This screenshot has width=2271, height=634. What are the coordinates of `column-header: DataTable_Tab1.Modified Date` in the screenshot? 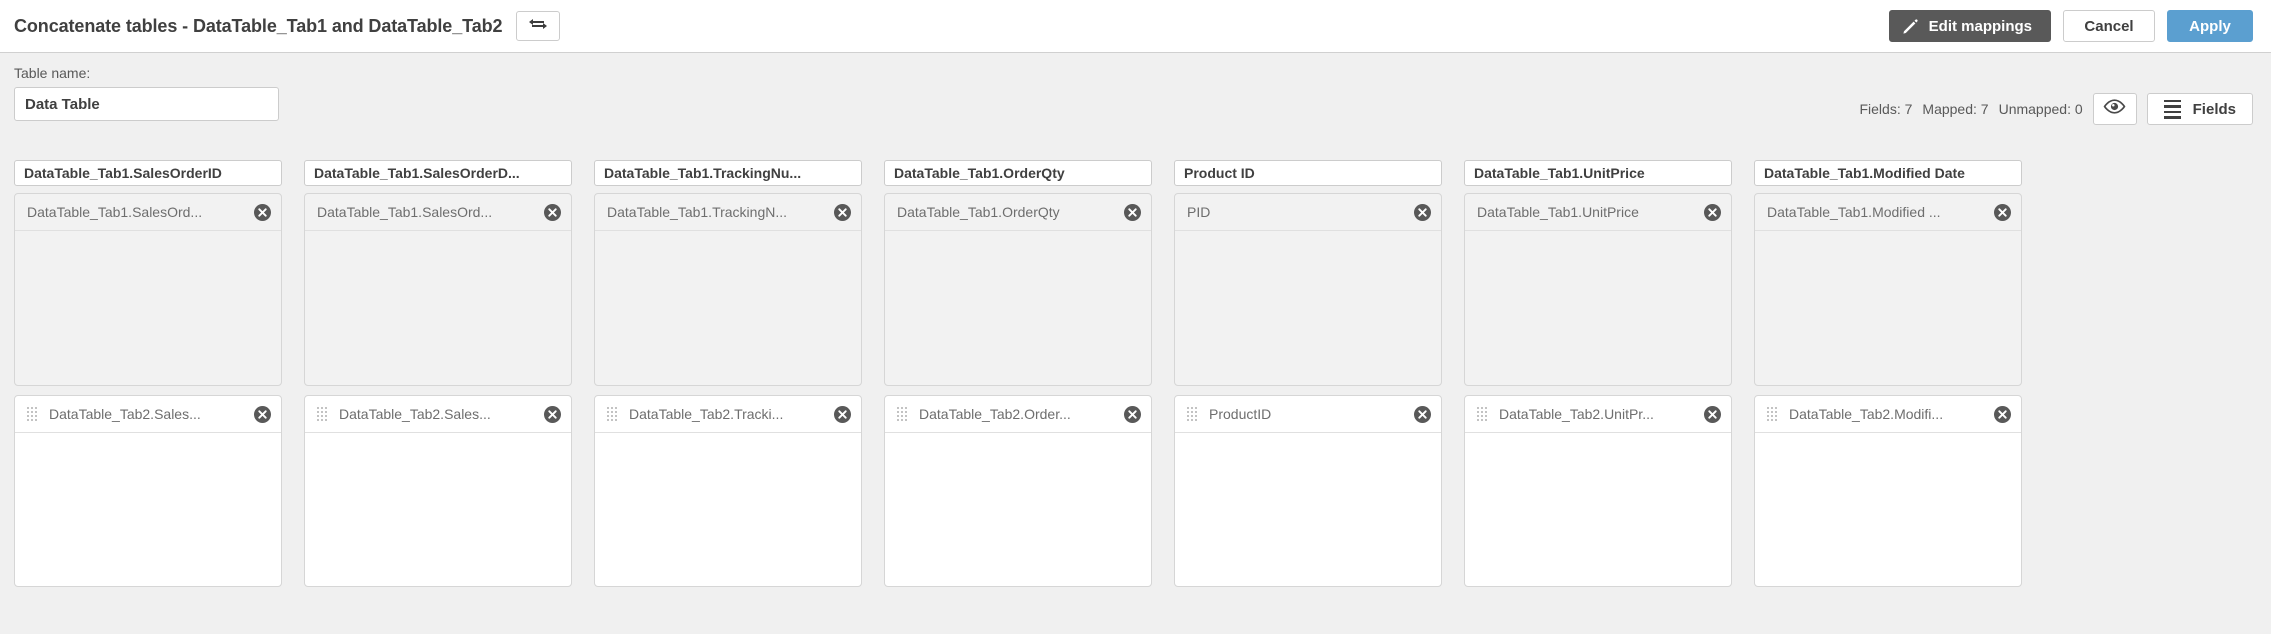 It's located at (1888, 173).